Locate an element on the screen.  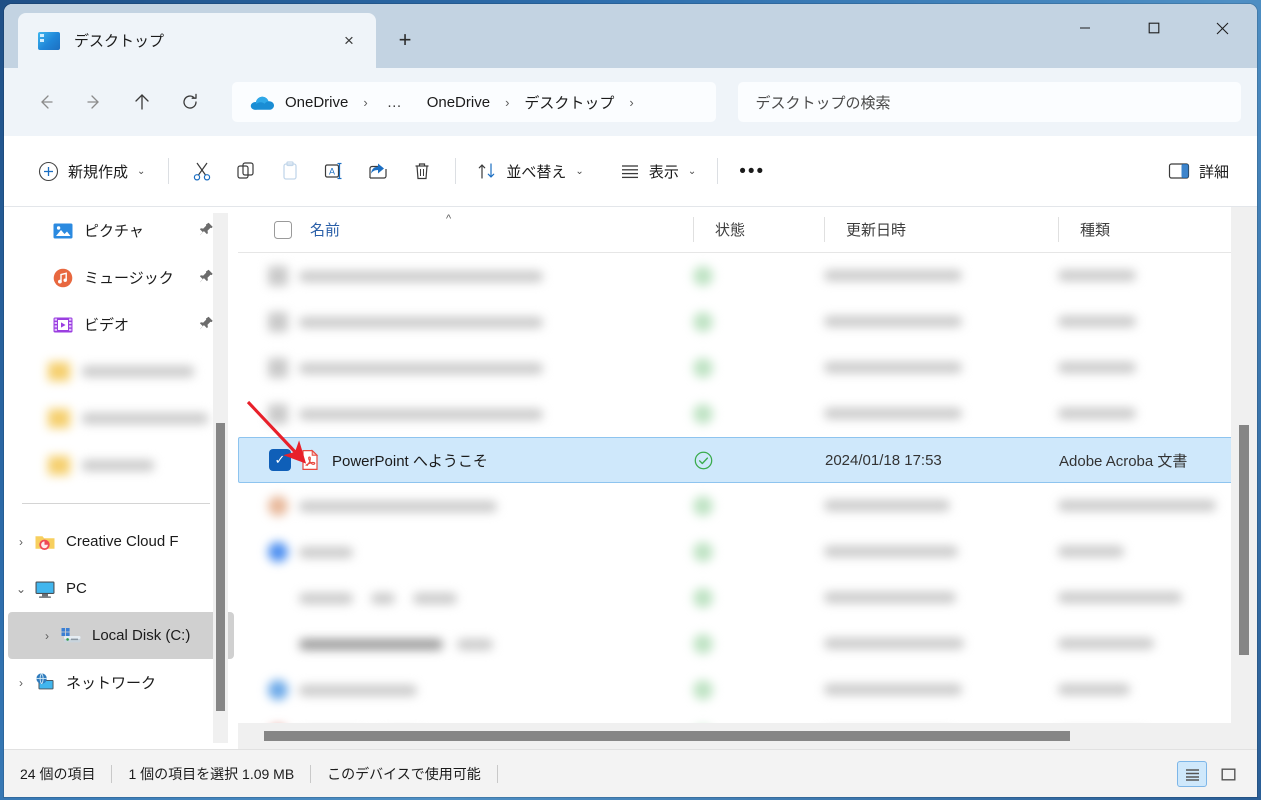
file-modified is located at coordinates (893, 368).